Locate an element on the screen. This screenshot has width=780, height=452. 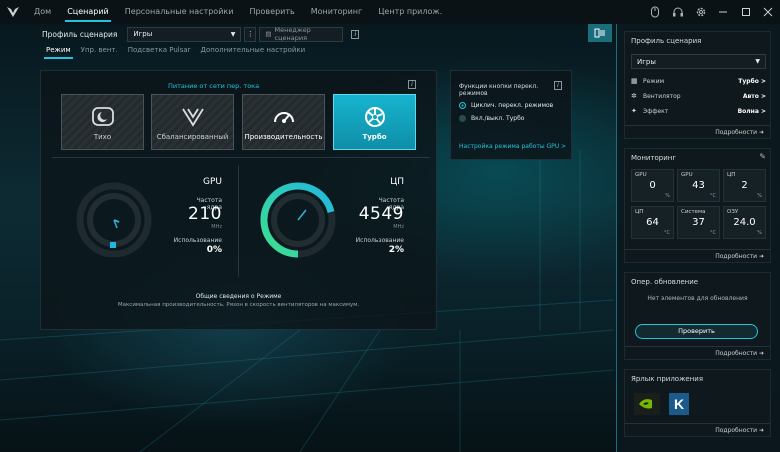
mode-label: Тихо is located at coordinates (102, 137).